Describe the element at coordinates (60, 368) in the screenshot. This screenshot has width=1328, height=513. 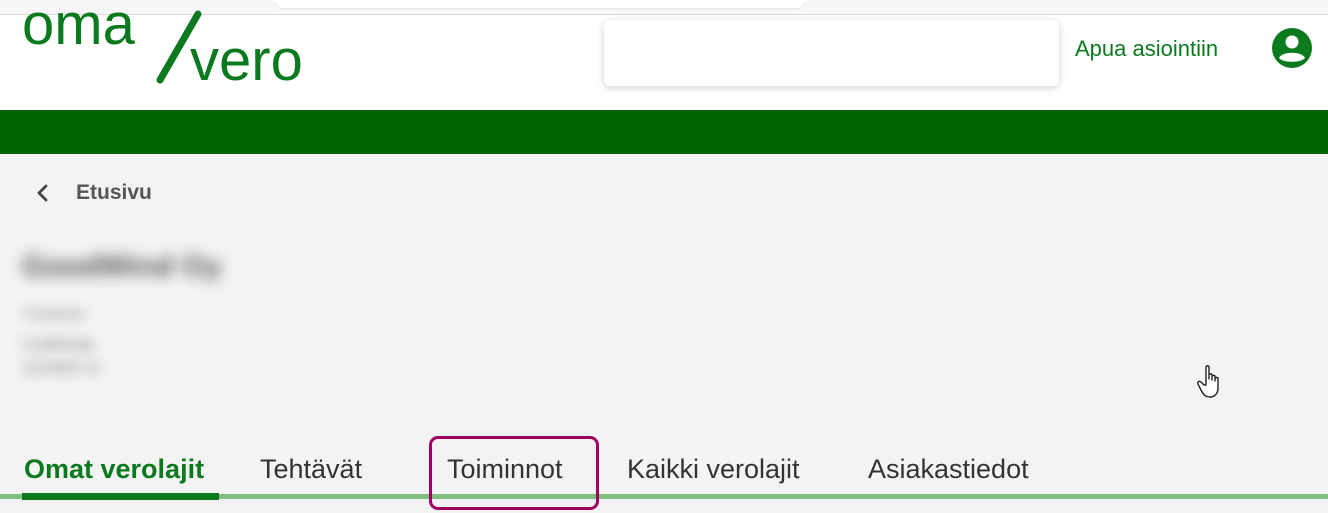
I see `company-detail-3: 1234567-8` at that location.